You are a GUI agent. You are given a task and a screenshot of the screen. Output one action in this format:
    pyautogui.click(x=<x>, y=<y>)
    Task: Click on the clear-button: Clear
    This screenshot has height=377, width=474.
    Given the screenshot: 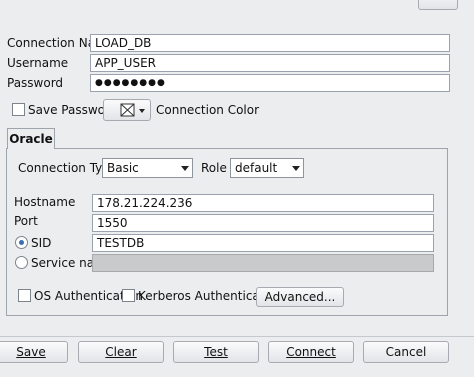 What is the action you would take?
    pyautogui.click(x=121, y=352)
    